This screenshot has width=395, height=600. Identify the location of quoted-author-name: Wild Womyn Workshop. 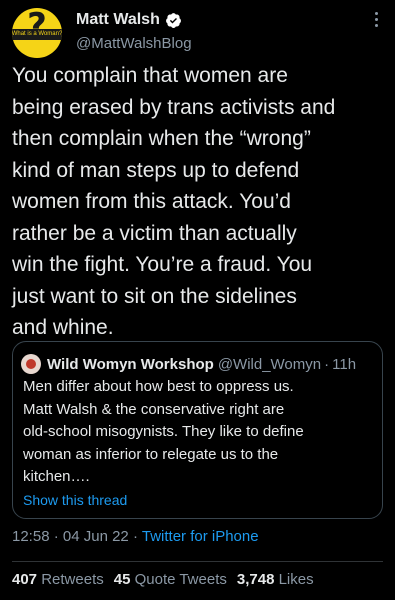
(130, 364).